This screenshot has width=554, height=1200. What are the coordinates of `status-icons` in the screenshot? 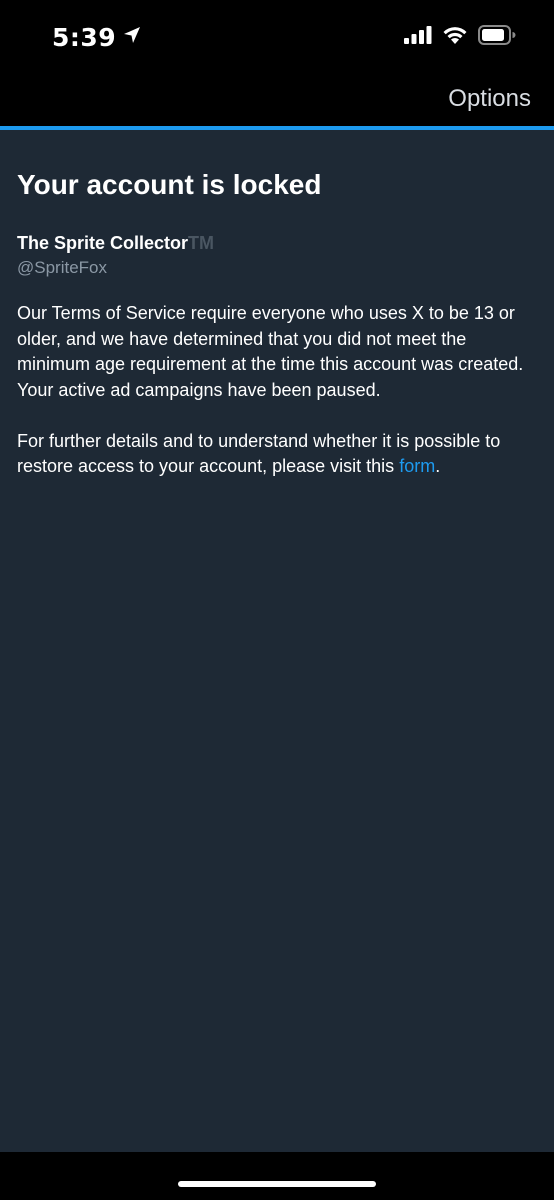 It's located at (460, 37).